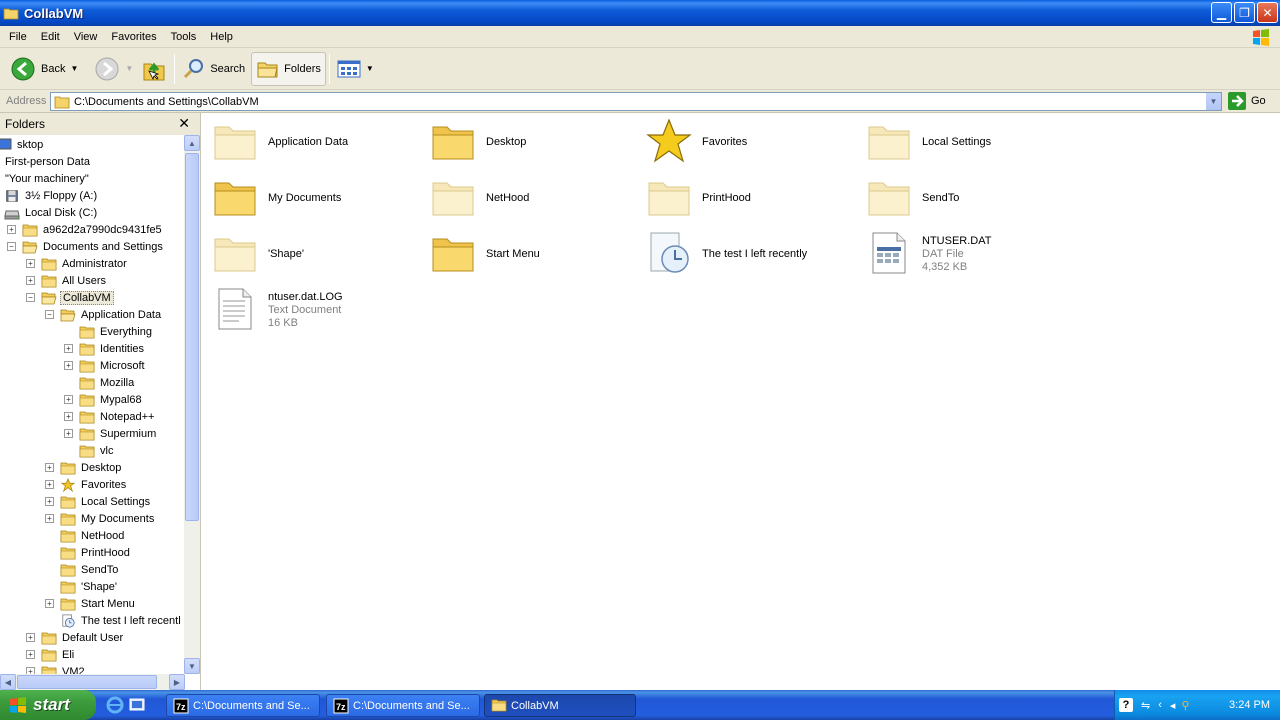 This screenshot has height=720, width=1280. What do you see at coordinates (22, 144) in the screenshot?
I see `tree-item: sktop` at bounding box center [22, 144].